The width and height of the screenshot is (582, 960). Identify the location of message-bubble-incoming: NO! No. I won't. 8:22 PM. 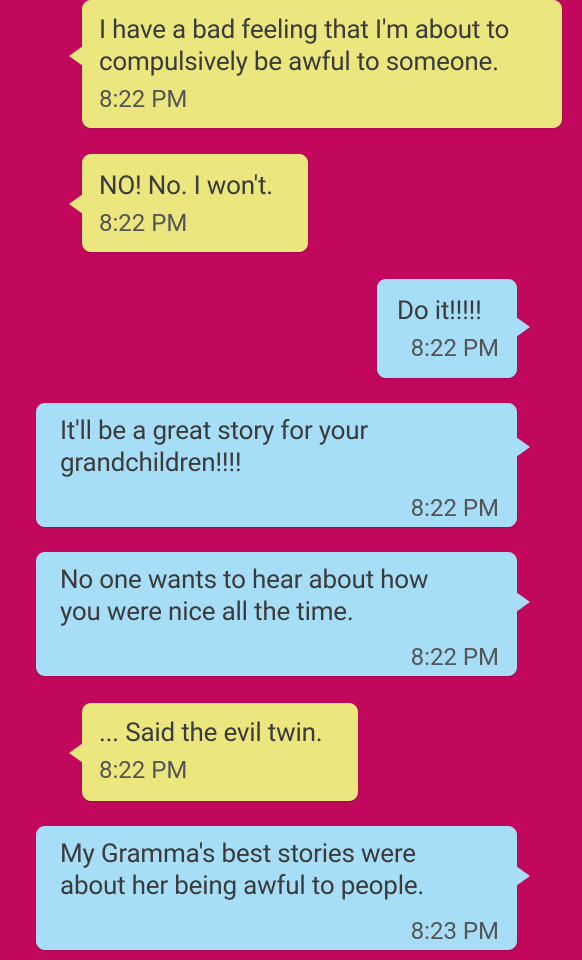
(188, 203).